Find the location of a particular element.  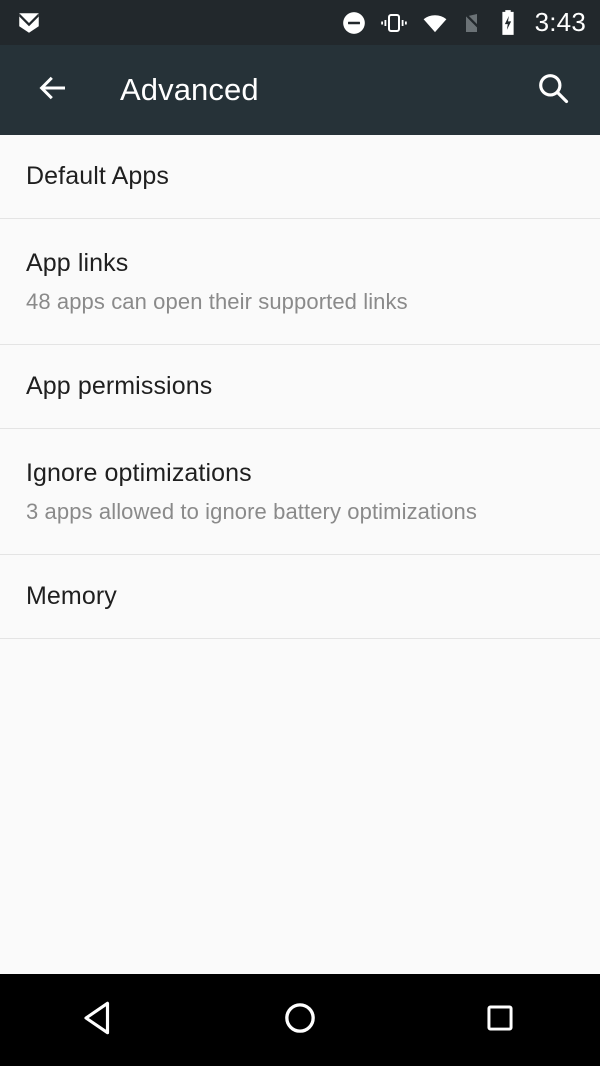

nav-home-button is located at coordinates (300, 1020).